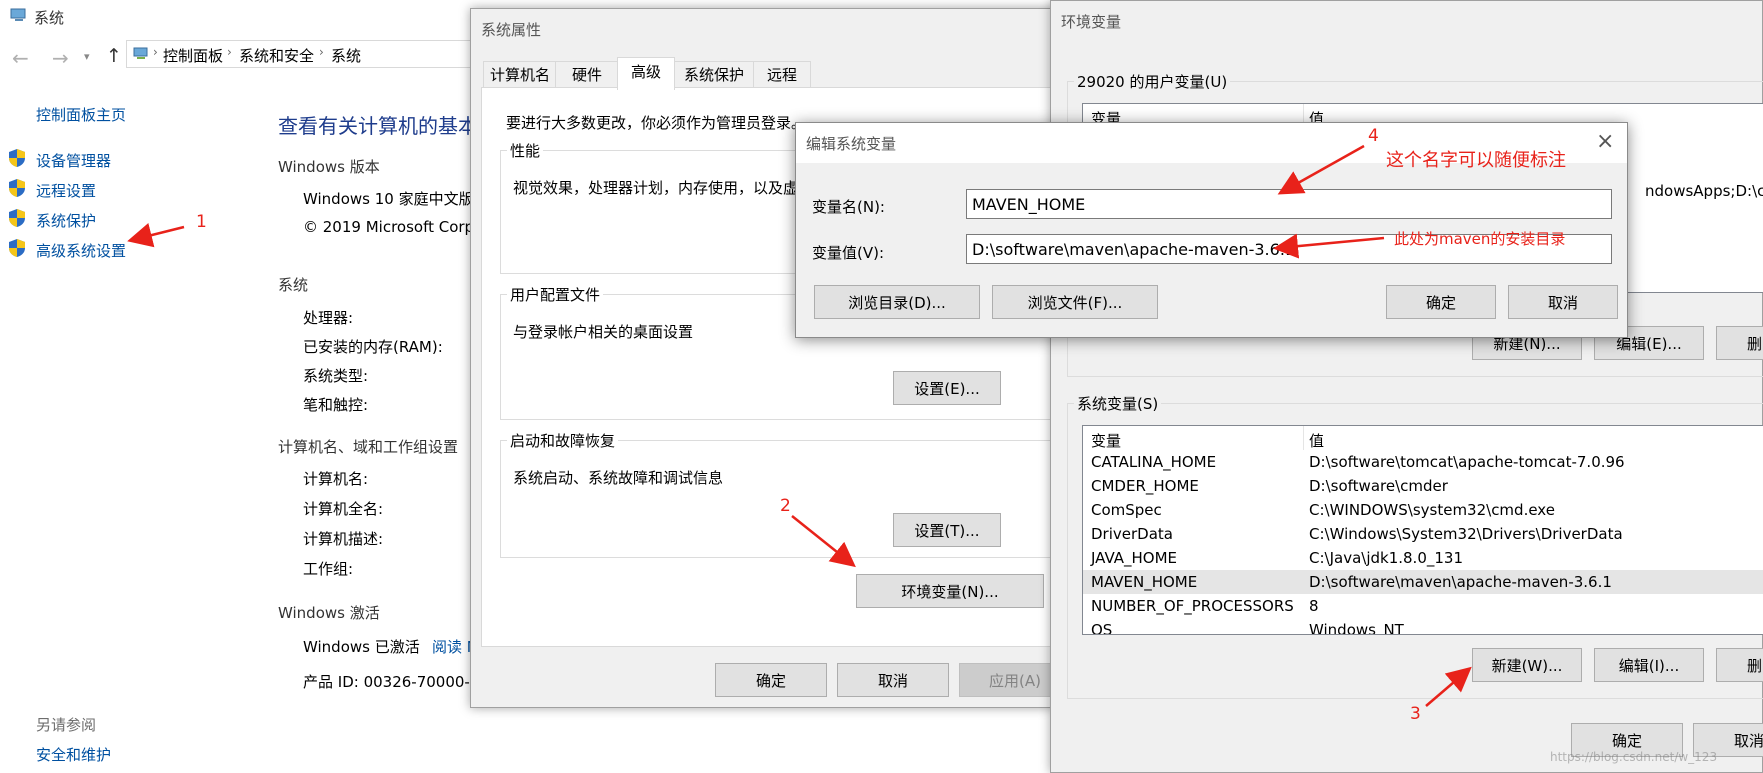  Describe the element at coordinates (1329, 246) in the screenshot. I see `annotation-arrow-value` at that location.